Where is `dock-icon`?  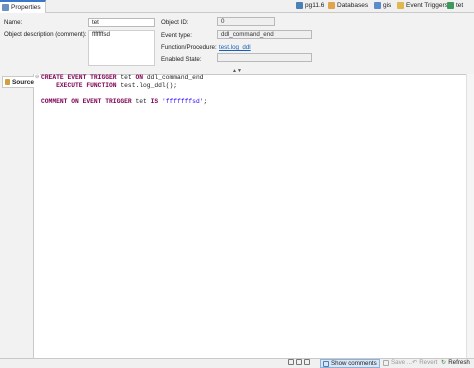
dock-icon is located at coordinates (307, 362).